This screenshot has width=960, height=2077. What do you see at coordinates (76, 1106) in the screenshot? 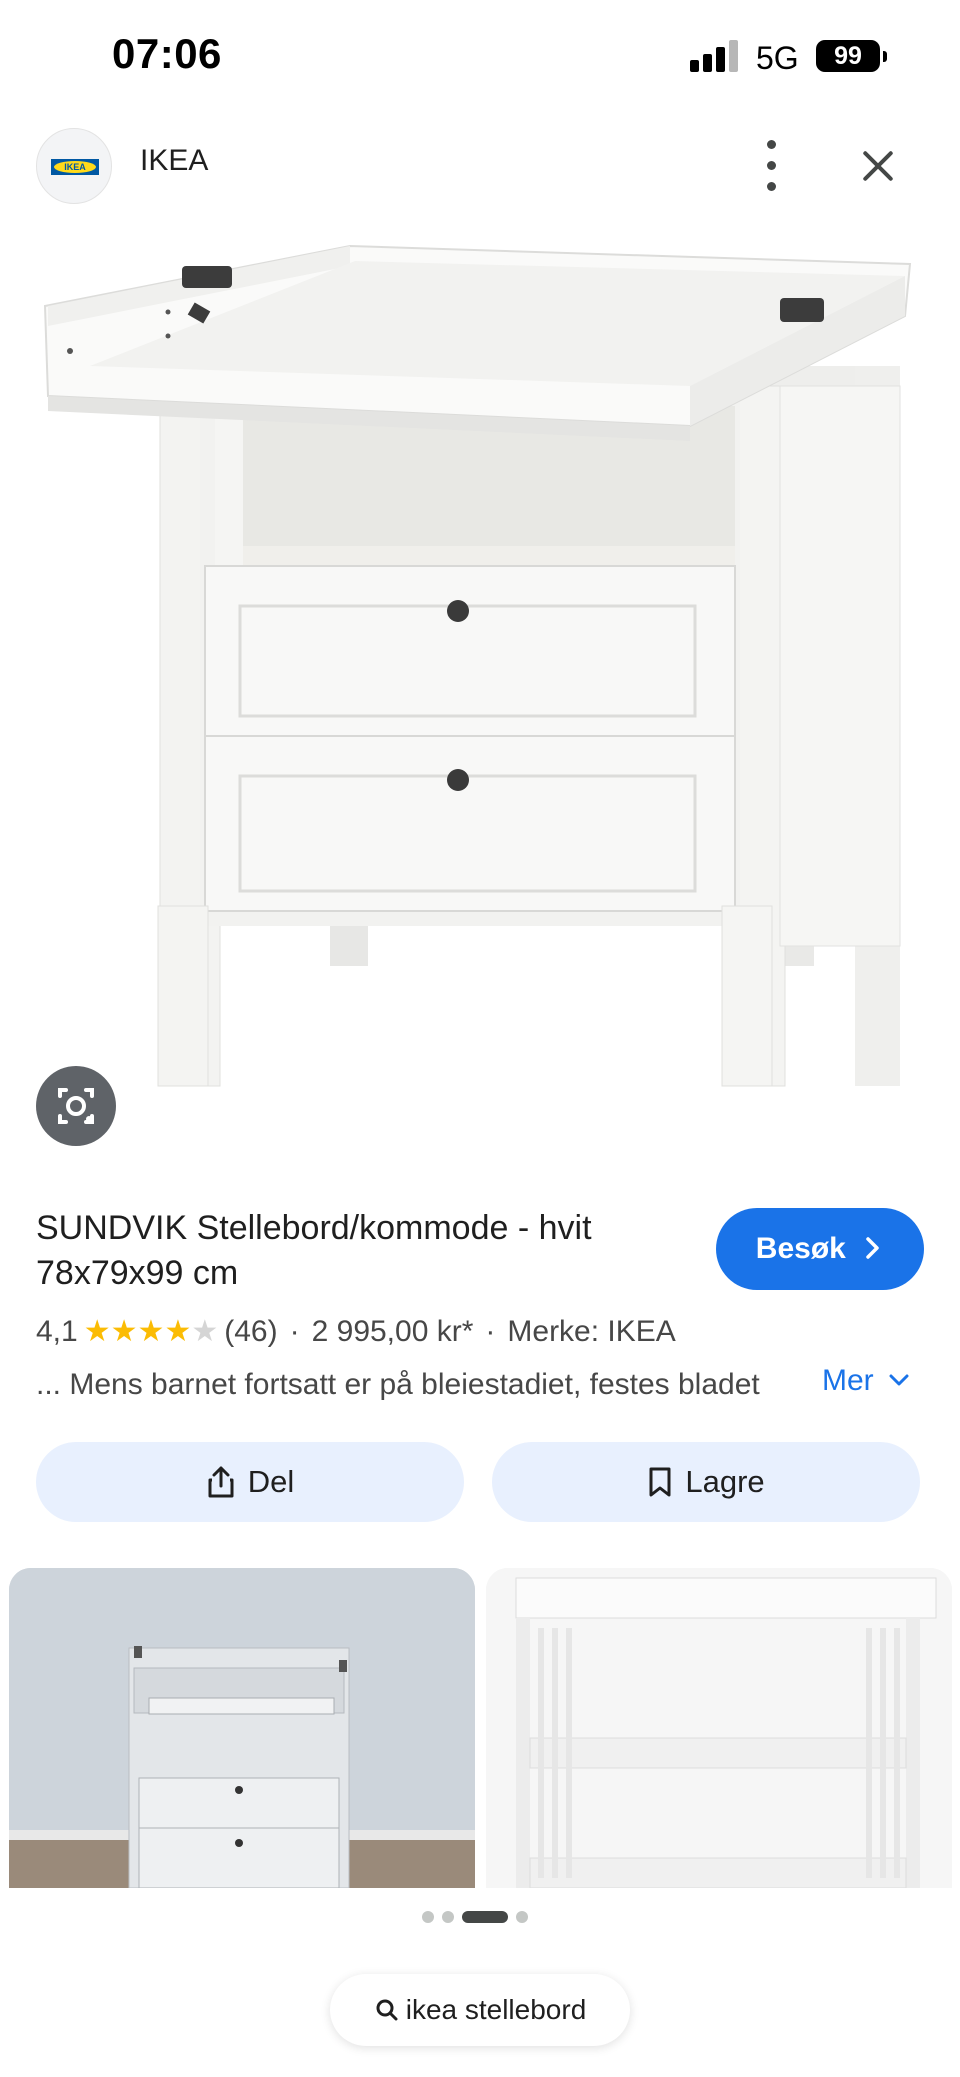
I see `lens-icon` at bounding box center [76, 1106].